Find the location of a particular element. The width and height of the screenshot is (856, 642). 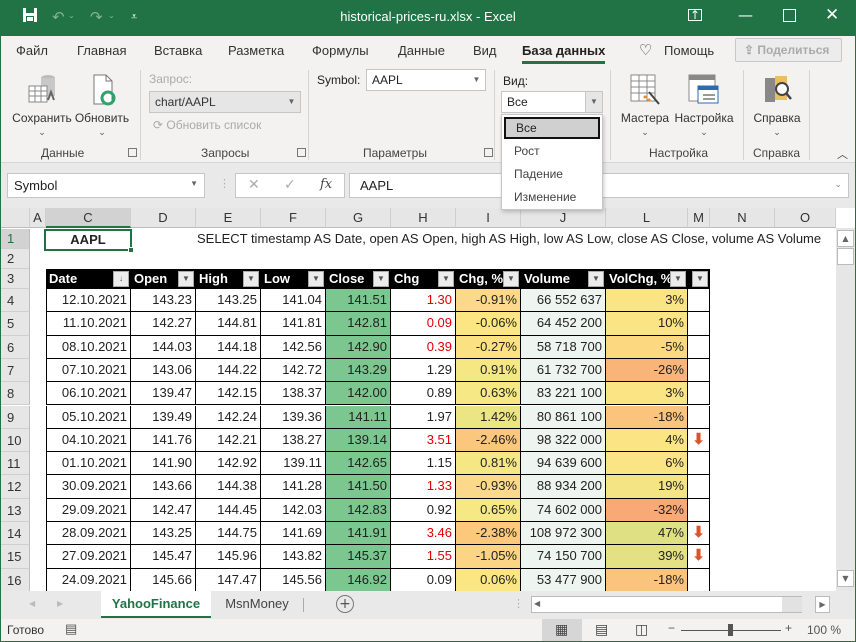

cell-open: 143.66 is located at coordinates (163, 487).